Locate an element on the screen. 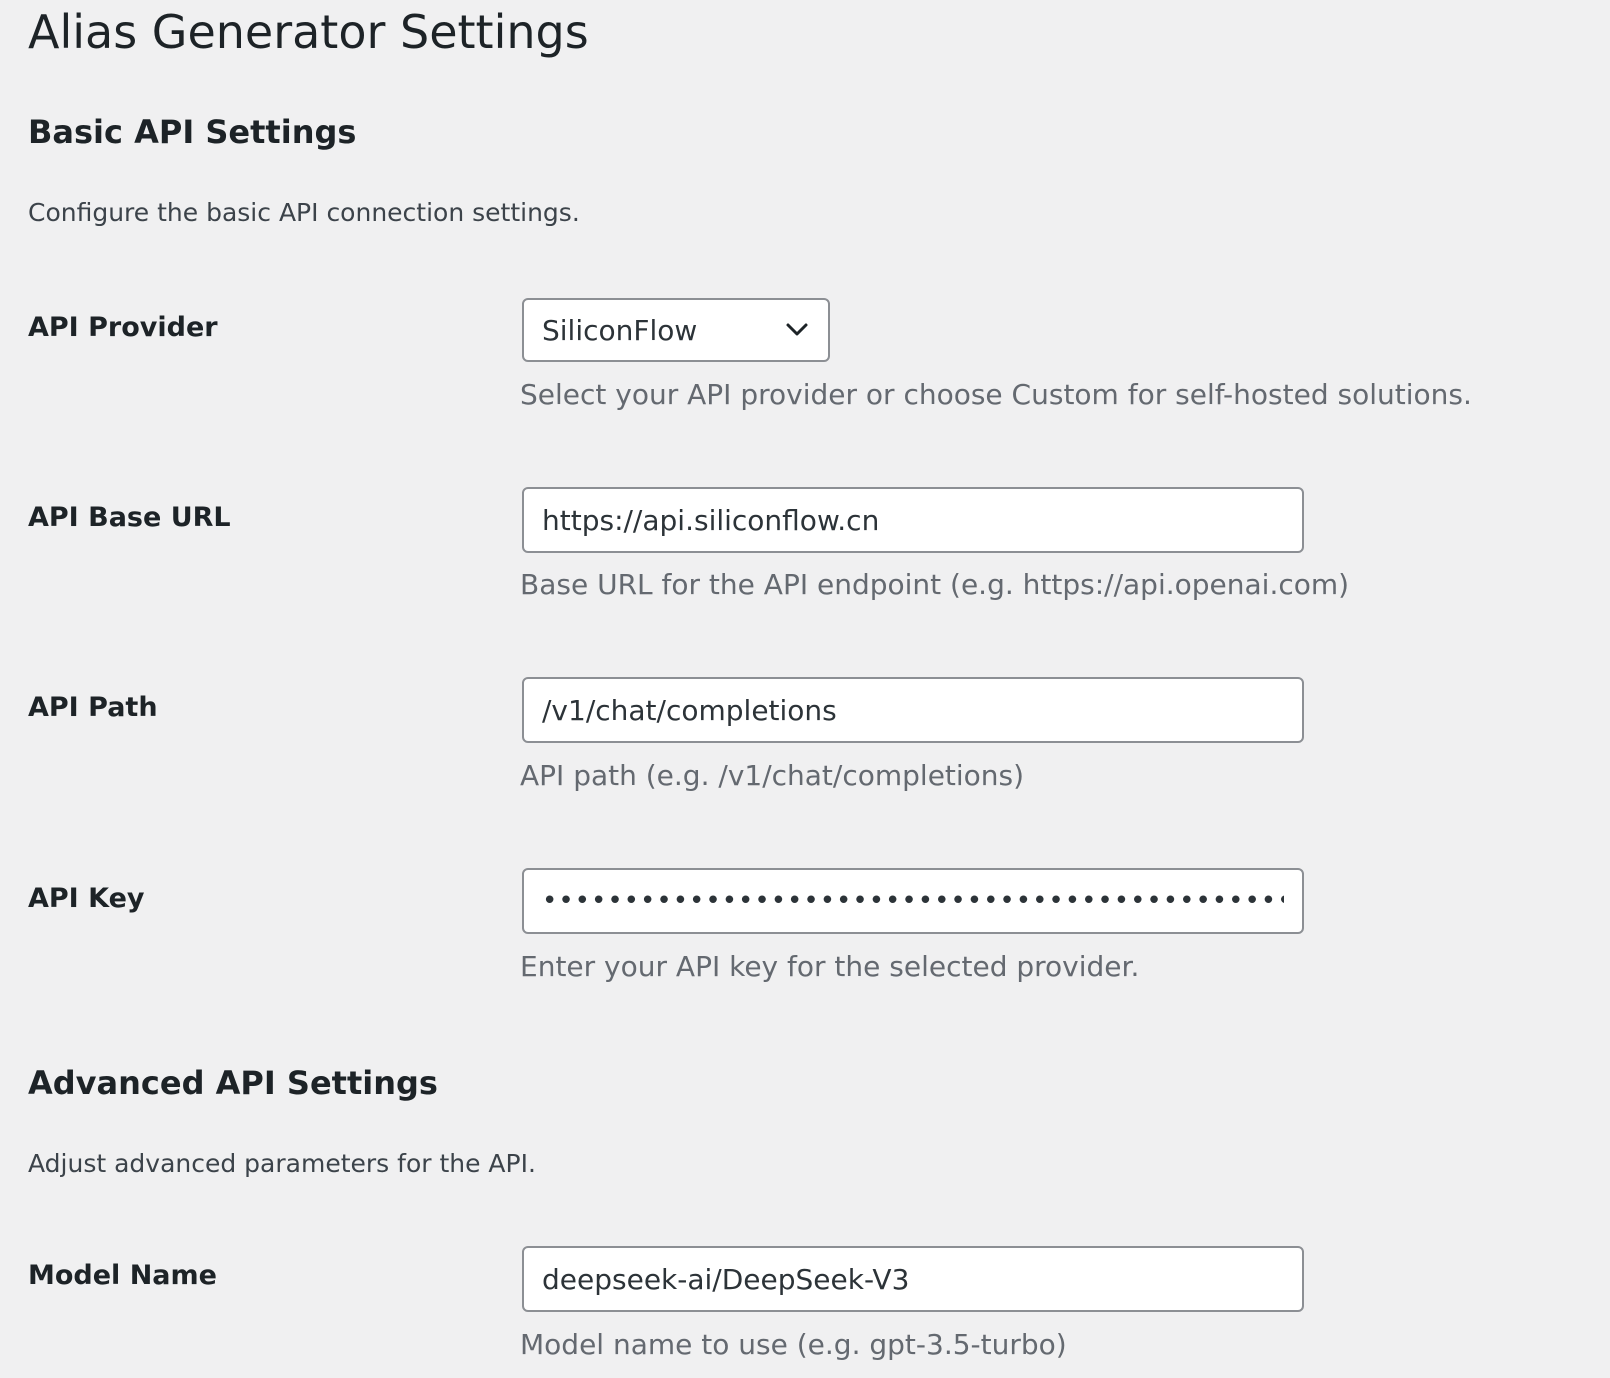  basic-settings-heading: Basic API Settings is located at coordinates (192, 132).